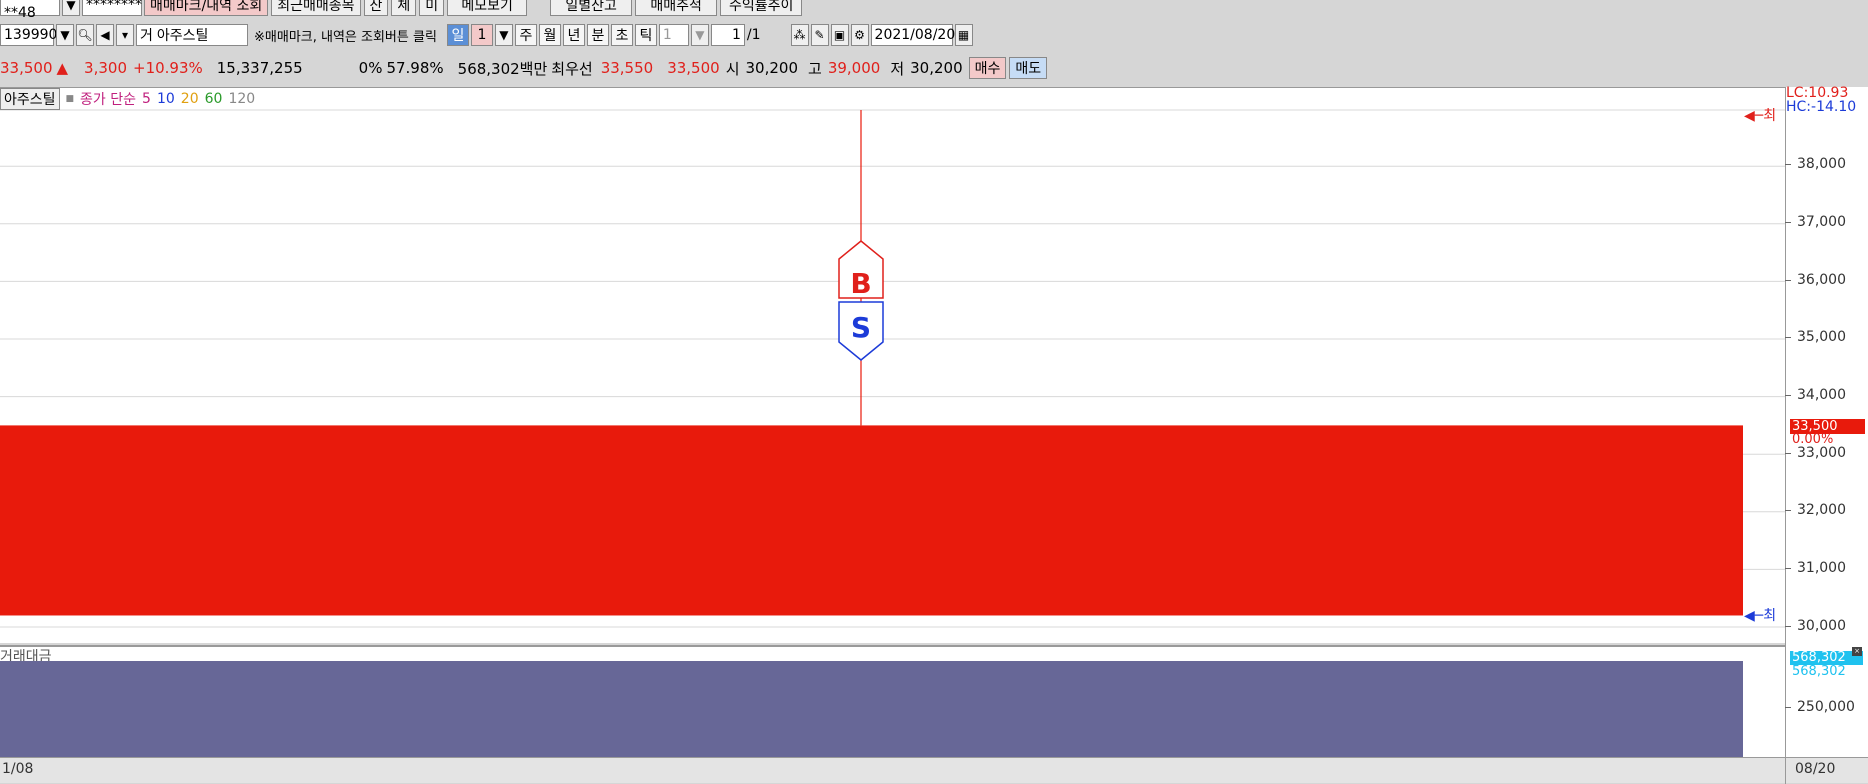  I want to click on account-select: ***-**48, so click(30, 10).